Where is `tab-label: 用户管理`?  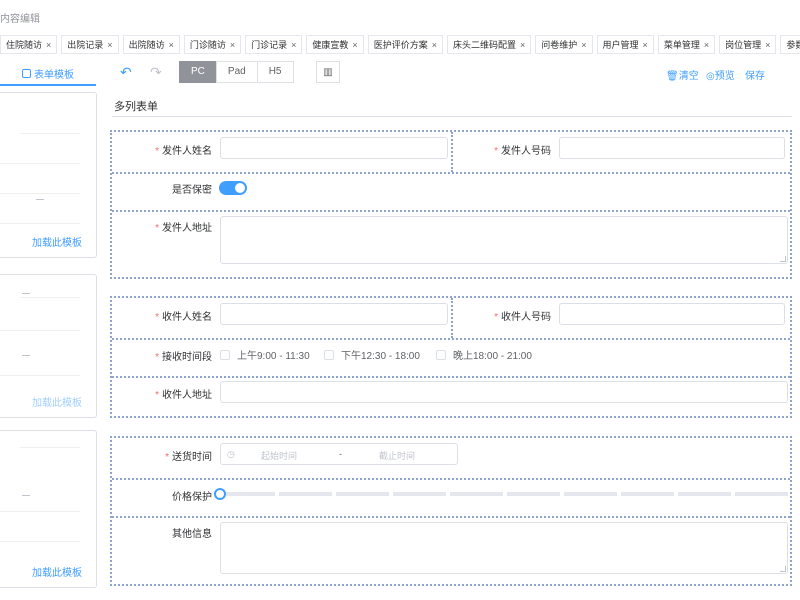 tab-label: 用户管理 is located at coordinates (620, 45).